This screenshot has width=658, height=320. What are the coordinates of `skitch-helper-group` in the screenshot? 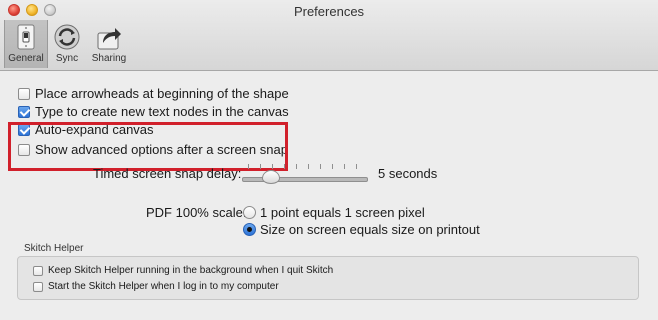 It's located at (328, 278).